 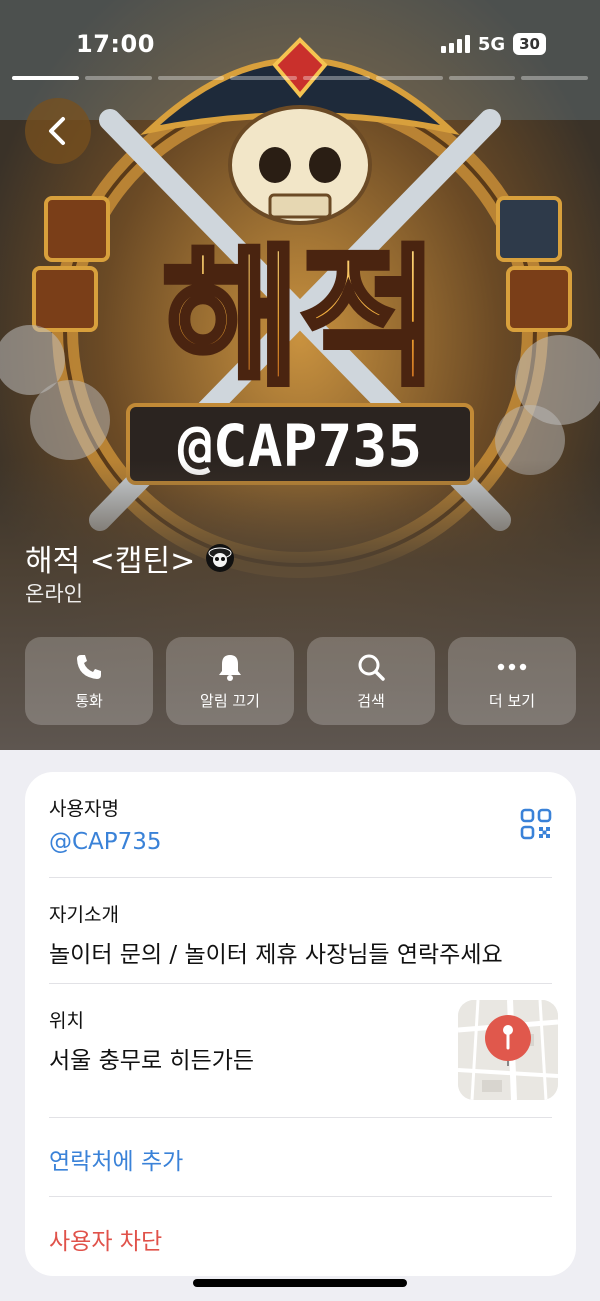 What do you see at coordinates (529, 44) in the screenshot?
I see `battery-icon: 30` at bounding box center [529, 44].